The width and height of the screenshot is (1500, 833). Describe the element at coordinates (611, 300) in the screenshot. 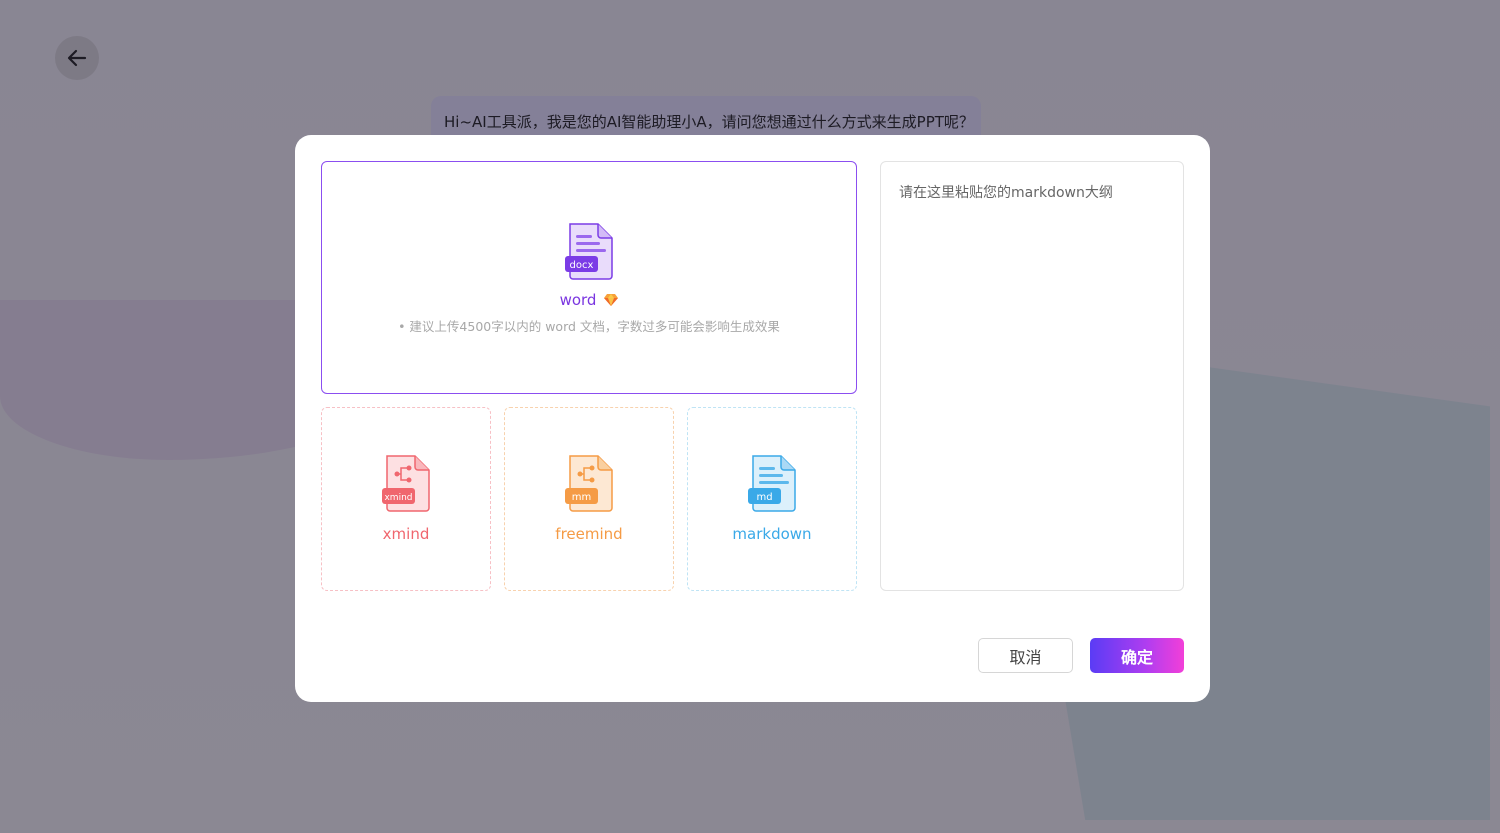

I see `diamond-vip-icon` at that location.